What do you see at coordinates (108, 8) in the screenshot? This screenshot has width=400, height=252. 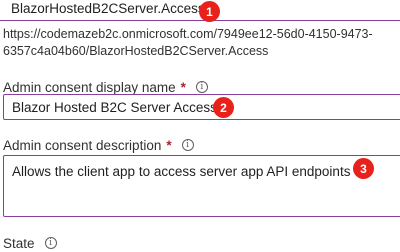 I see `scope-name-value: BlazorHostedB2CServer.Access` at bounding box center [108, 8].